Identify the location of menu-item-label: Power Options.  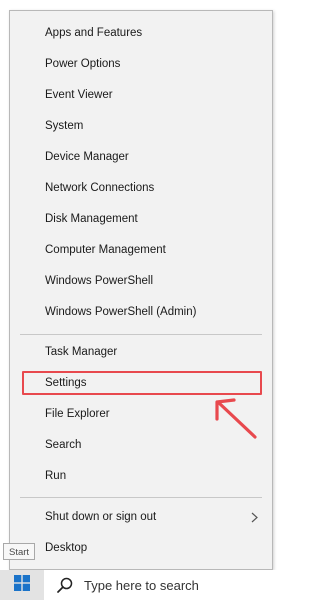
(83, 64).